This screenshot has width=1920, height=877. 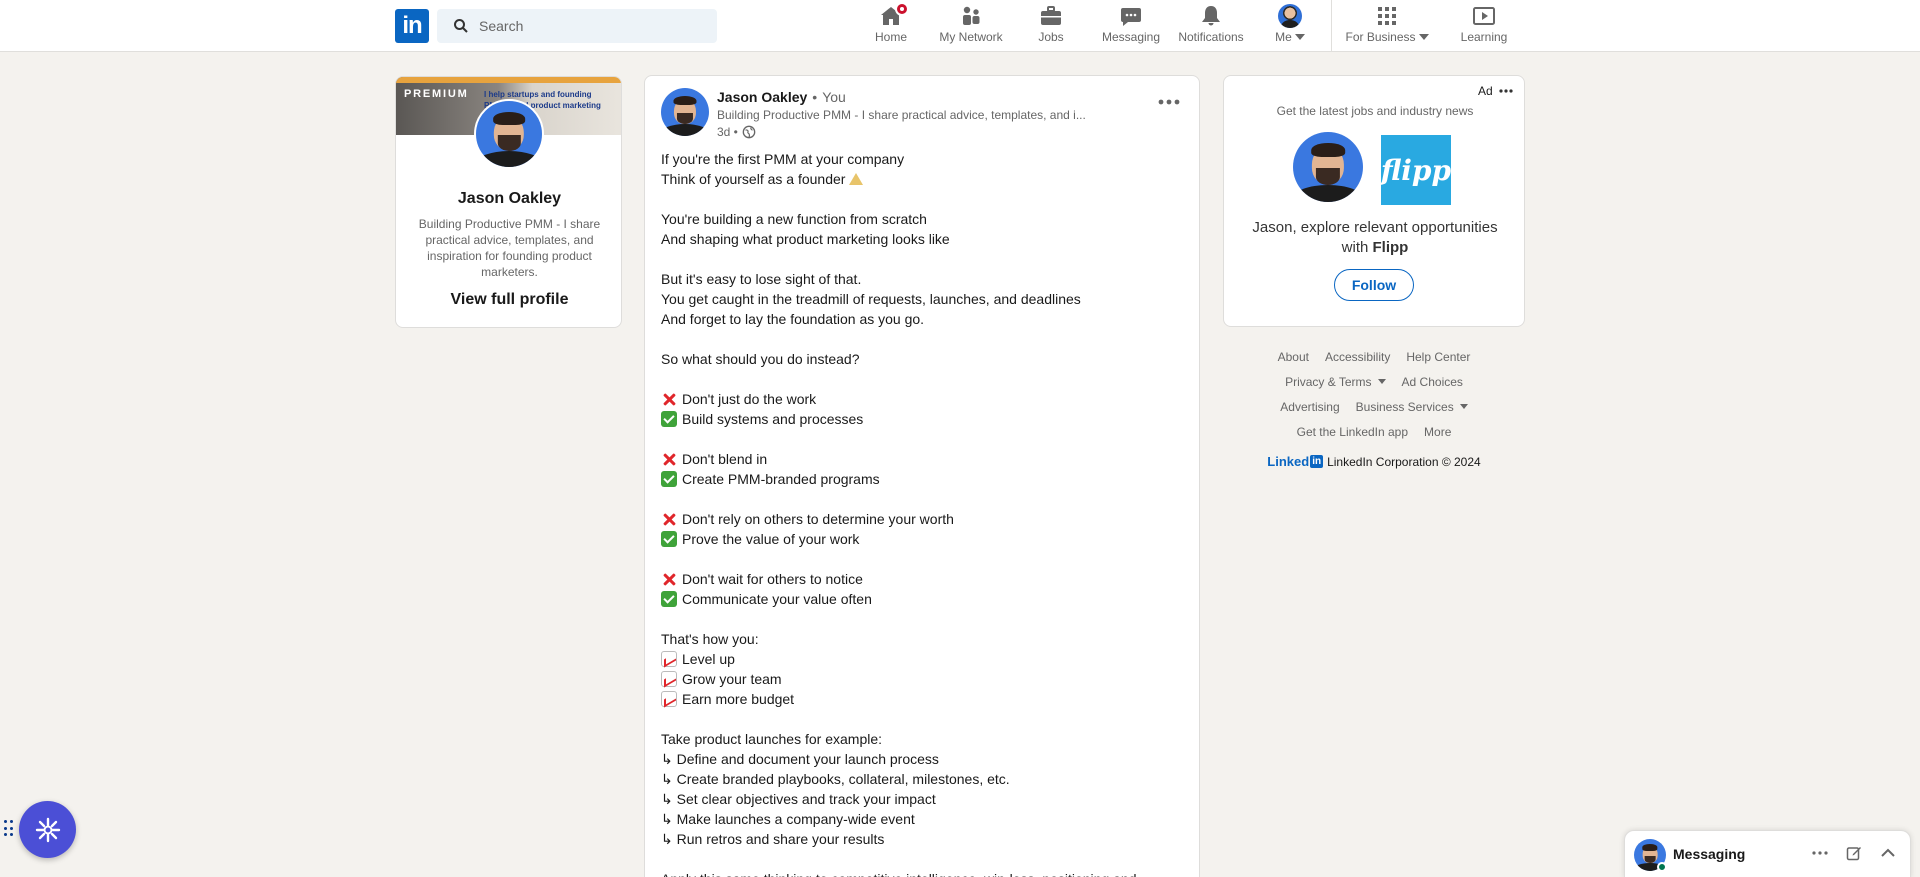 What do you see at coordinates (732, 679) in the screenshot?
I see `post-line-text: Grow your team` at bounding box center [732, 679].